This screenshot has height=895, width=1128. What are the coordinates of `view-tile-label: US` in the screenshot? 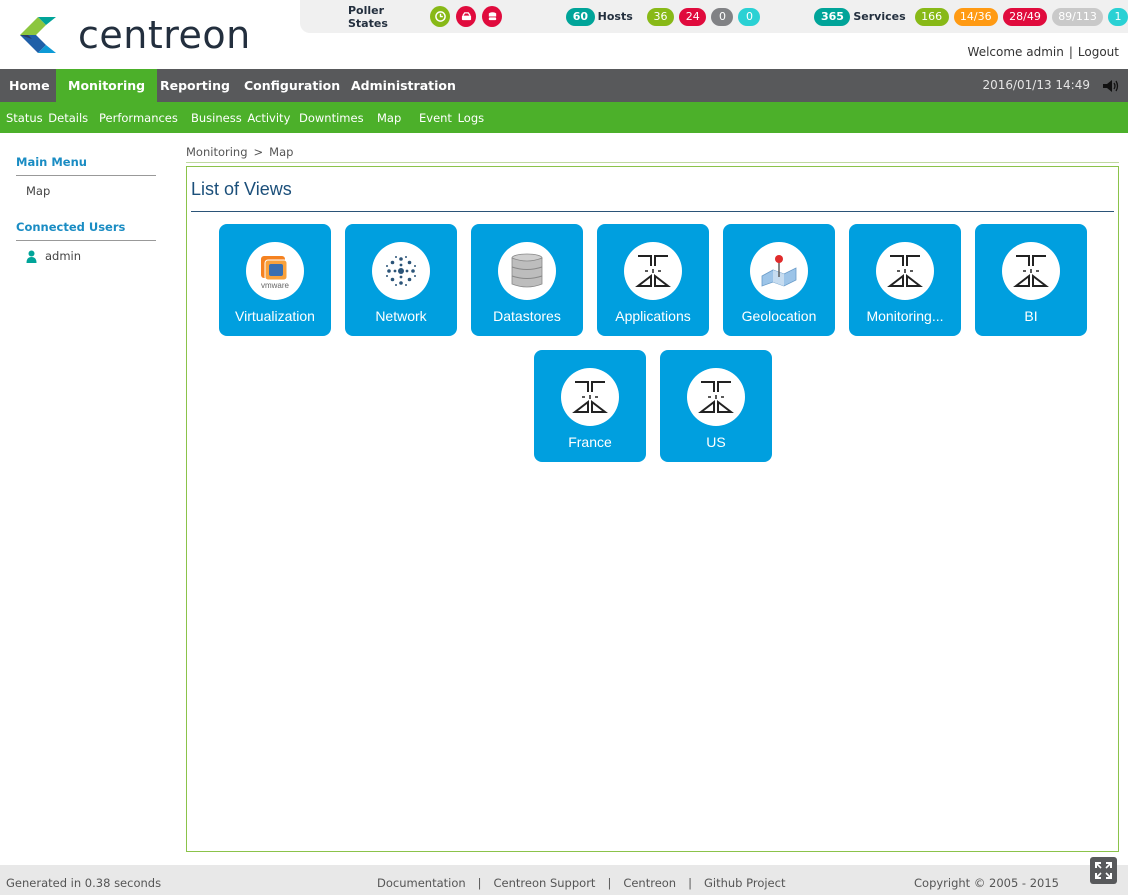 It's located at (716, 442).